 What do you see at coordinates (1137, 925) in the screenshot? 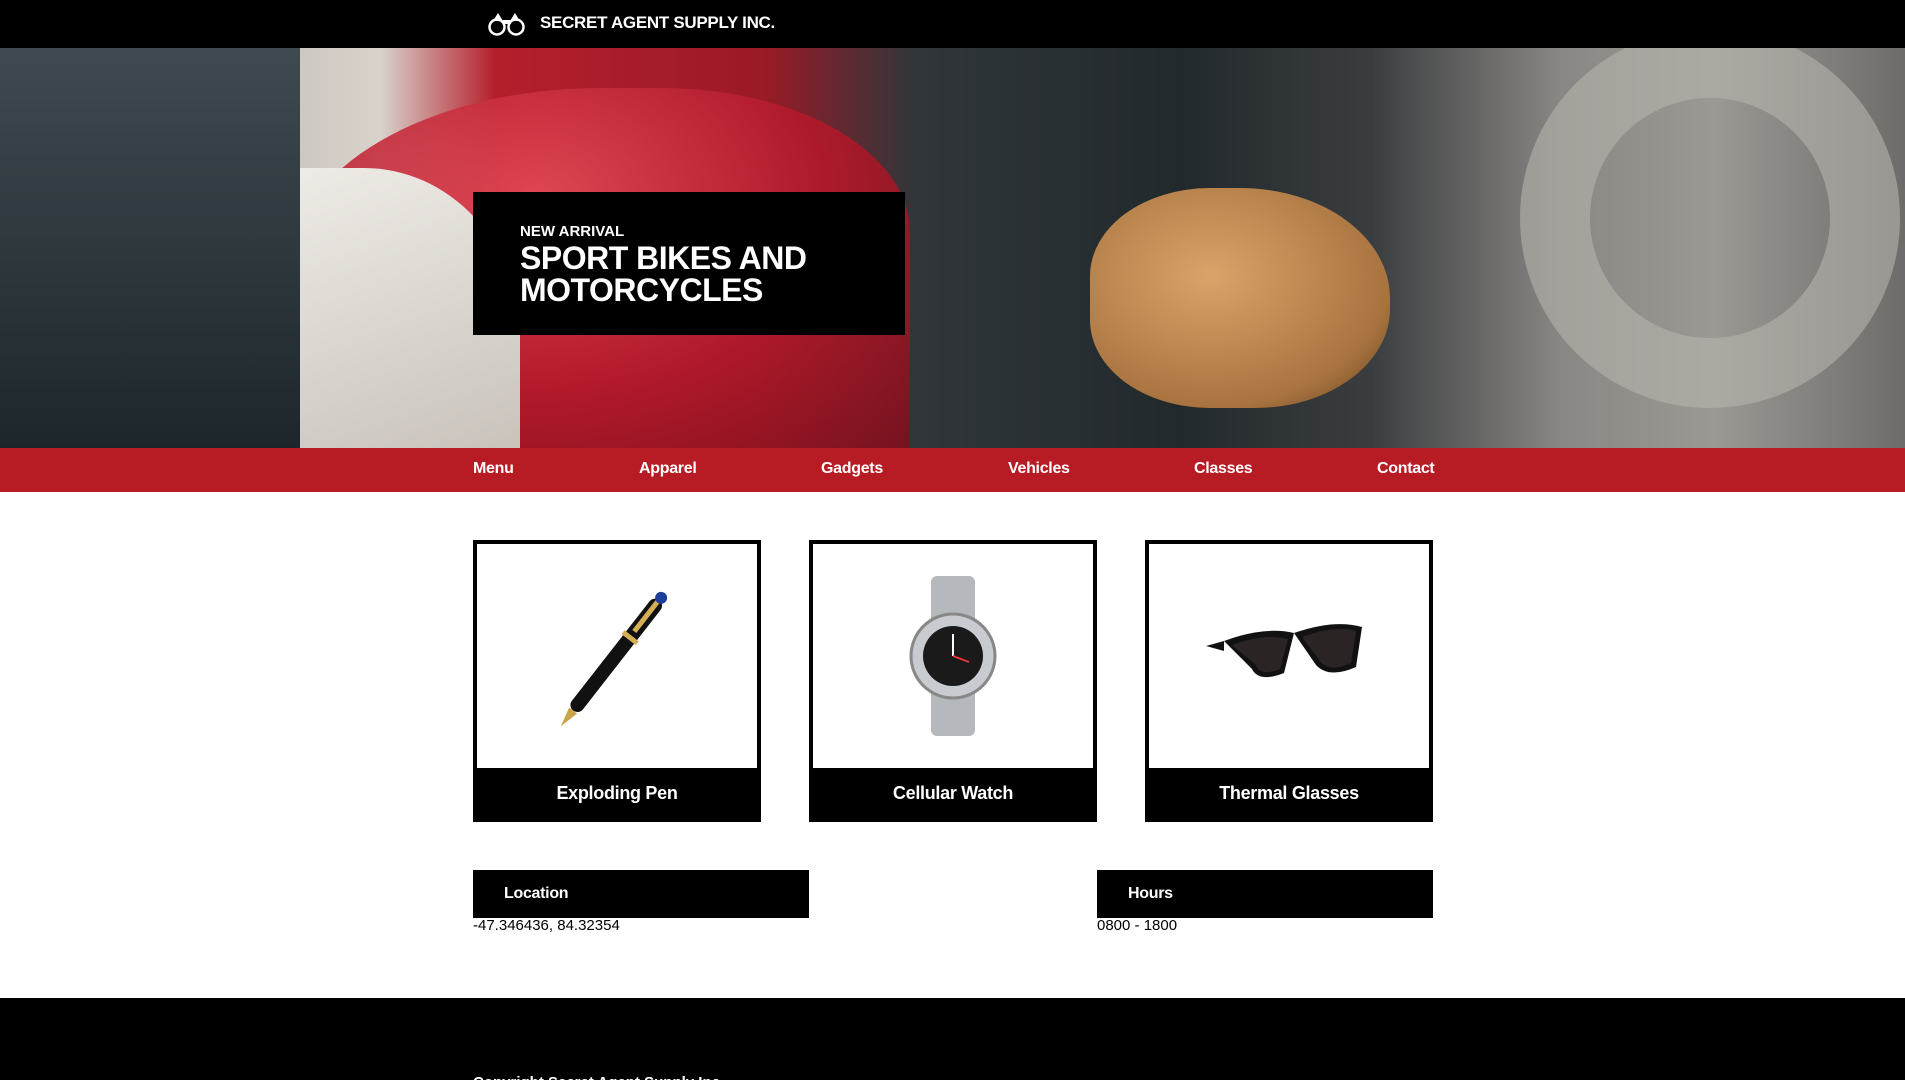
I see `hours-value: 0800 - 1800` at bounding box center [1137, 925].